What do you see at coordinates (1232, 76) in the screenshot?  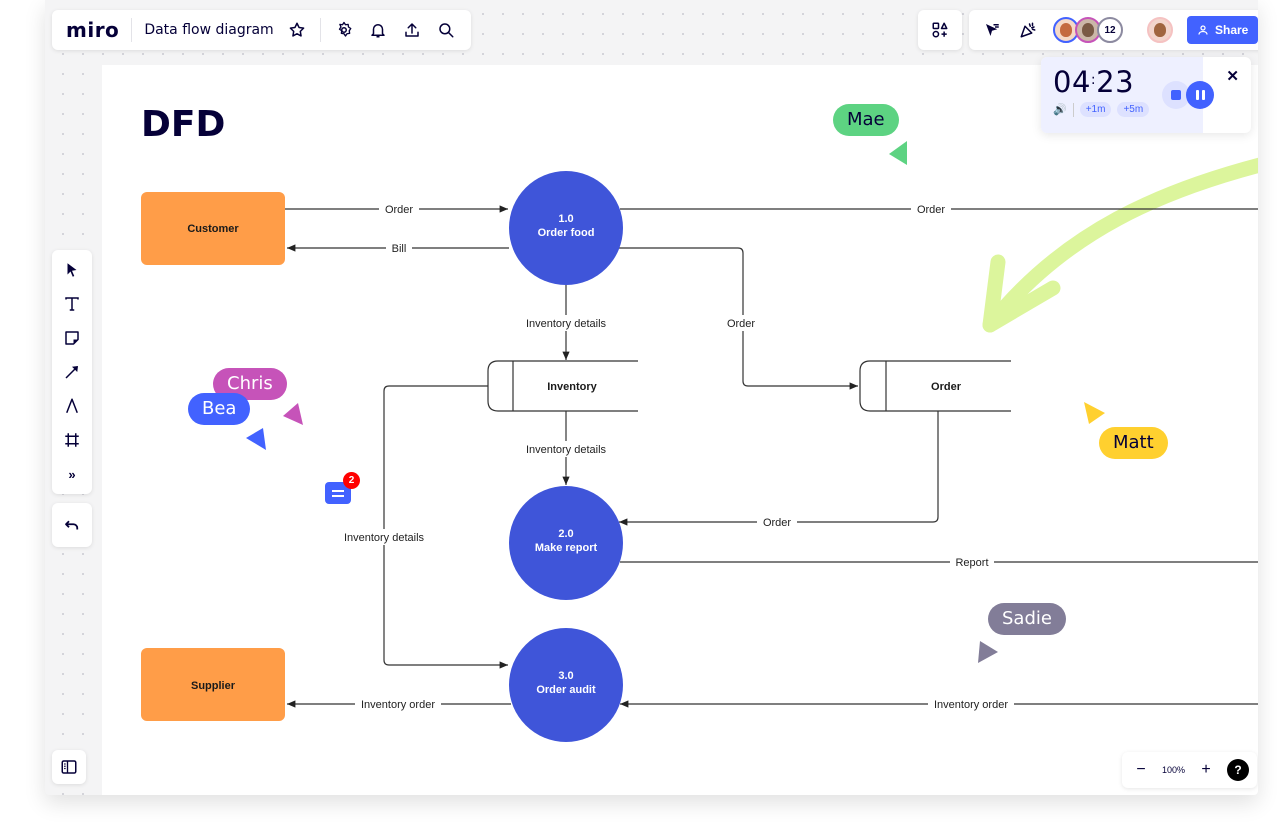 I see `close-icon: ✕` at bounding box center [1232, 76].